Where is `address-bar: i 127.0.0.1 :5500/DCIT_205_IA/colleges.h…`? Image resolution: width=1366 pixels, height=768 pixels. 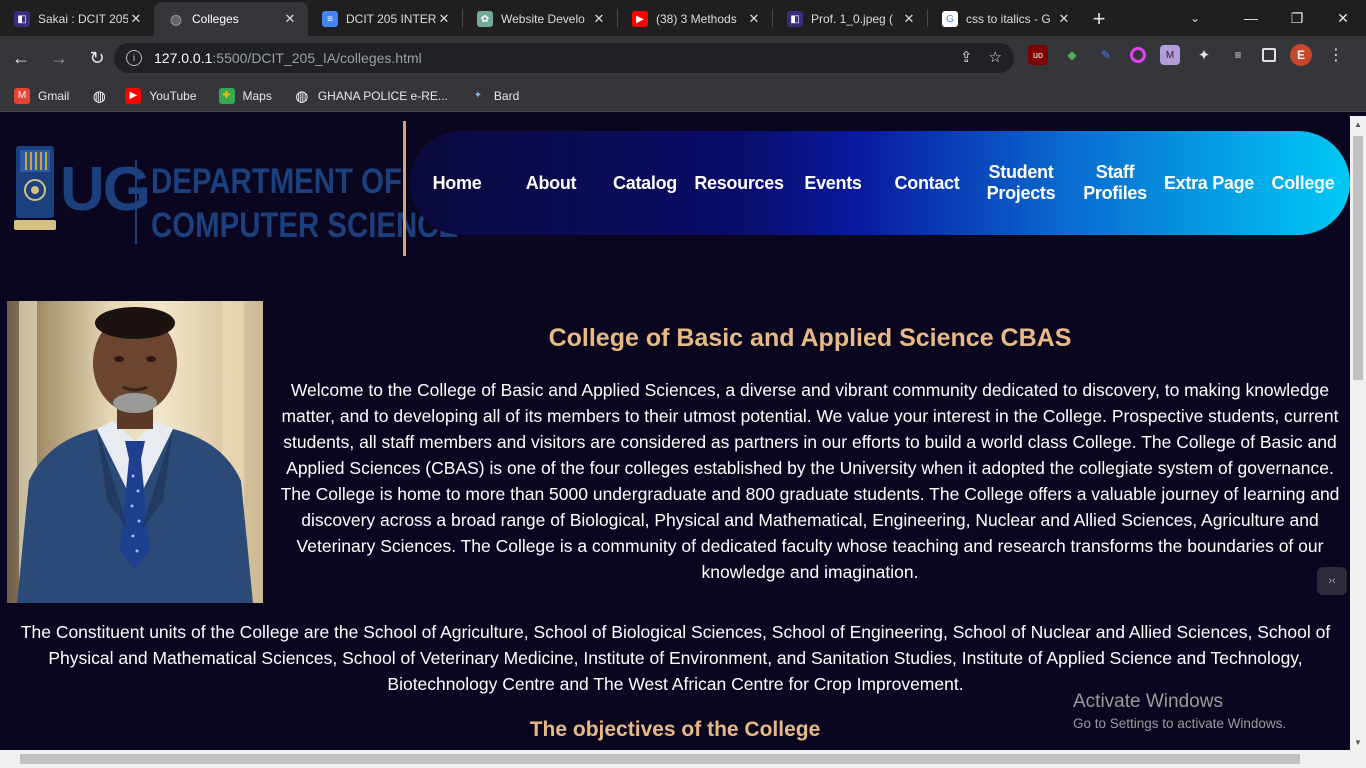 address-bar: i 127.0.0.1 :5500/DCIT_205_IA/colleges.h… is located at coordinates (564, 58).